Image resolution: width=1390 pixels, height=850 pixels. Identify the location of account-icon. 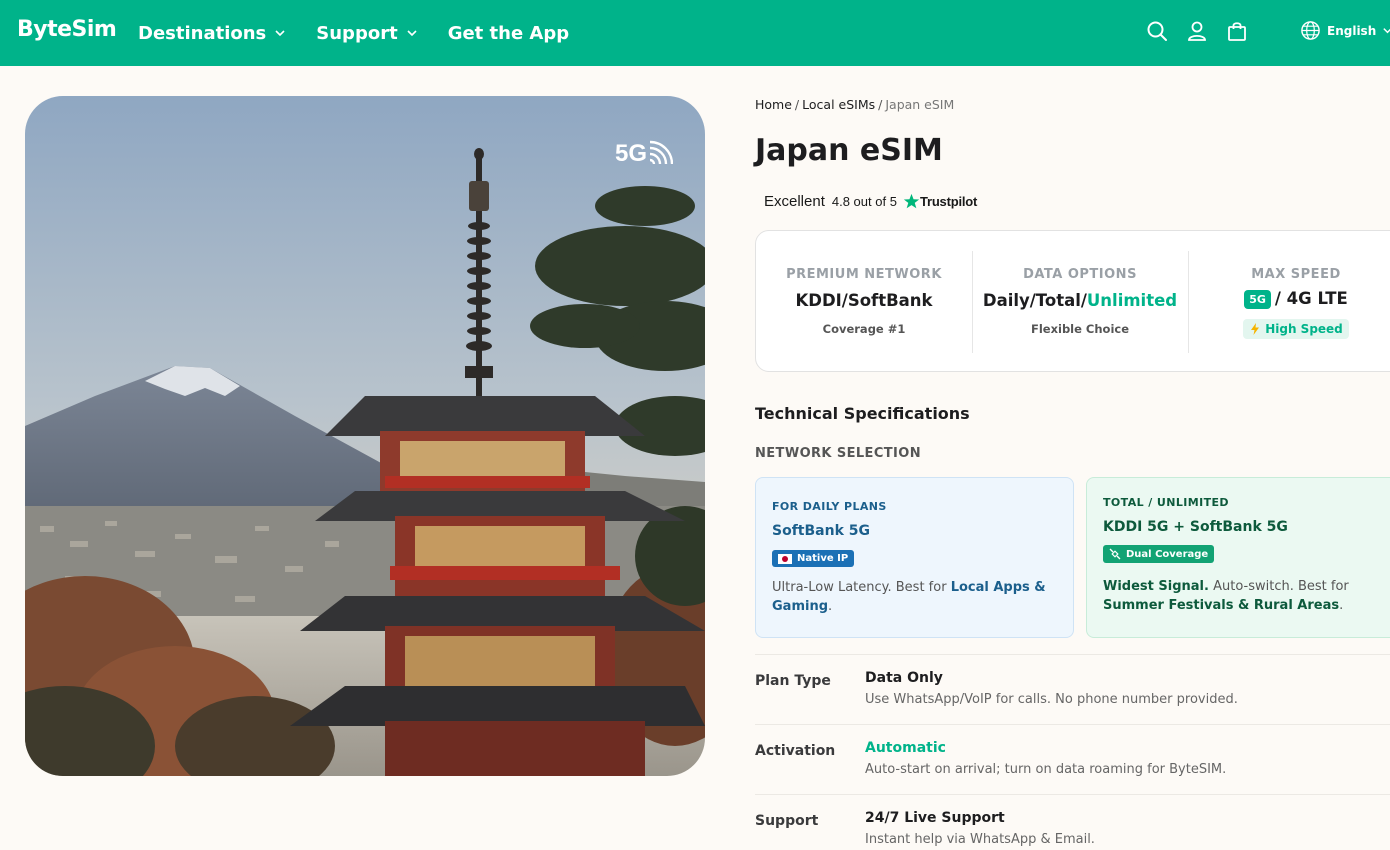
(1197, 31).